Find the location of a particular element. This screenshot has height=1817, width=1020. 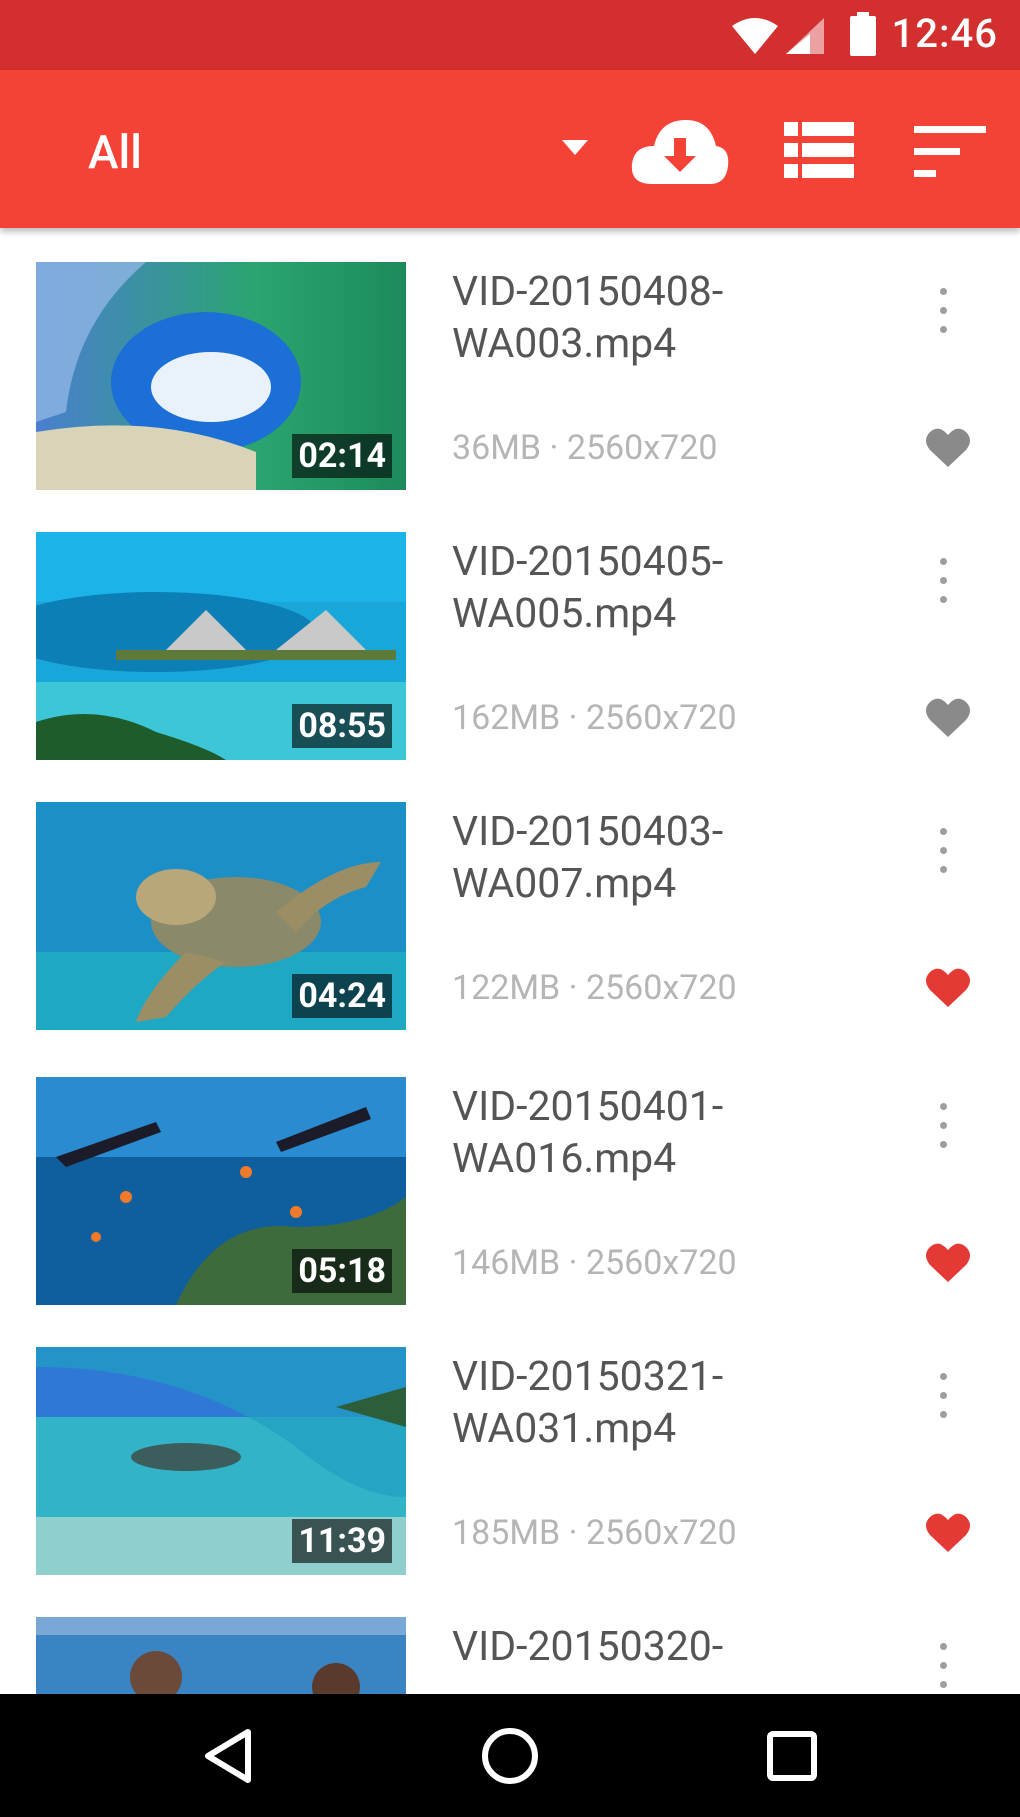

video-meta: 122MB · 2560x720 is located at coordinates (594, 988).